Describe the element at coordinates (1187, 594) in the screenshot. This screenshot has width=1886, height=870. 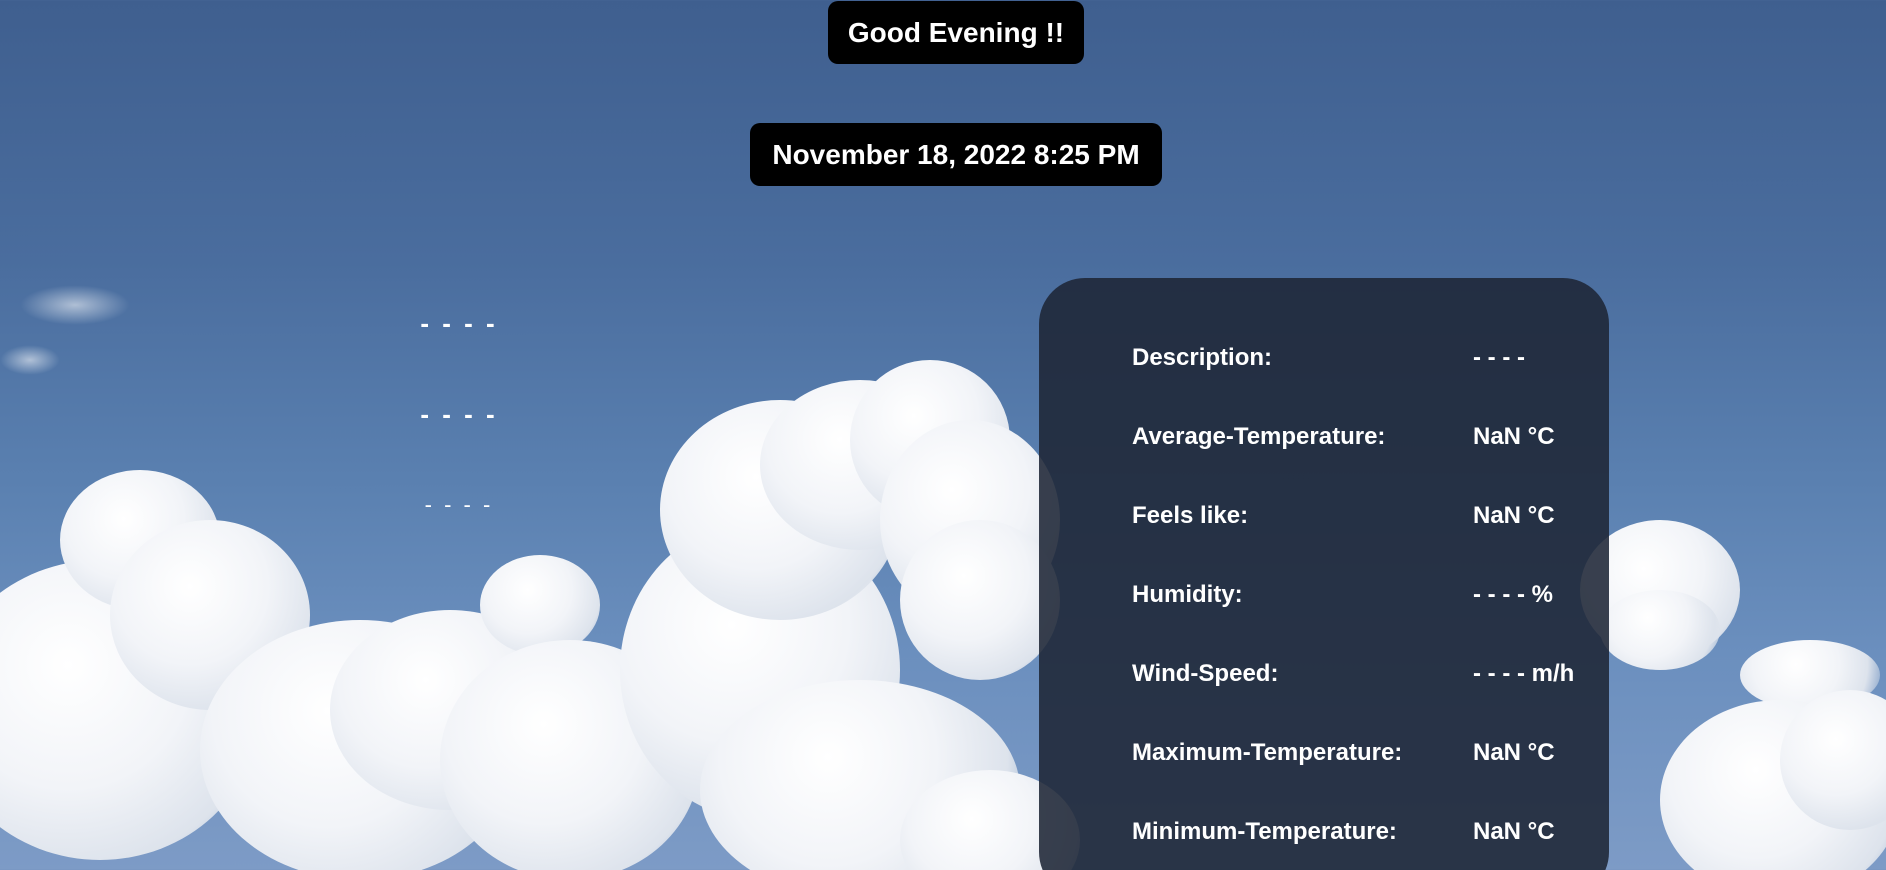
I see `detail-label: Humidity:` at that location.